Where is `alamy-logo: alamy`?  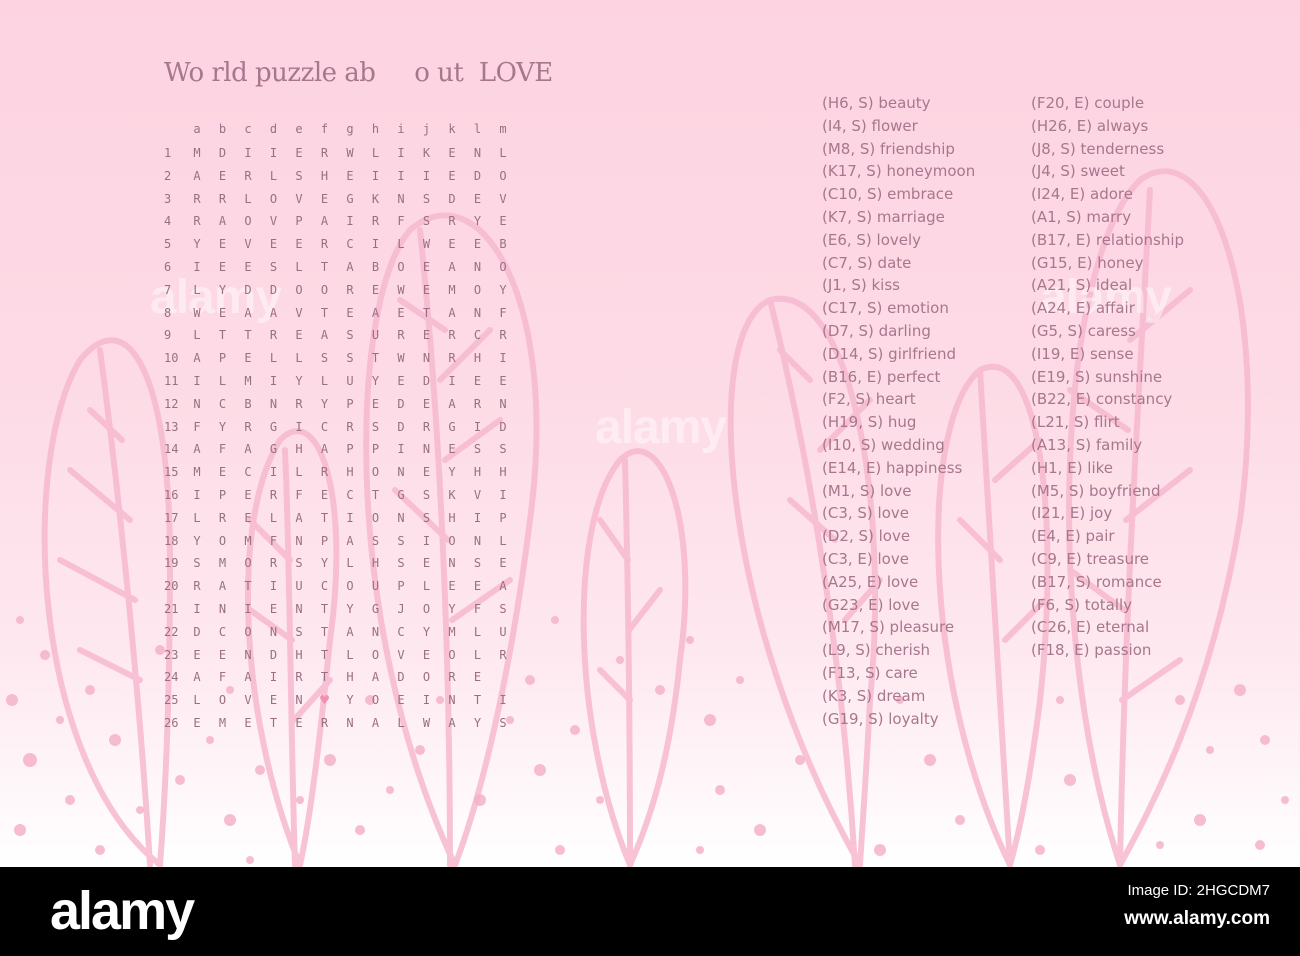 alamy-logo: alamy is located at coordinates (122, 911).